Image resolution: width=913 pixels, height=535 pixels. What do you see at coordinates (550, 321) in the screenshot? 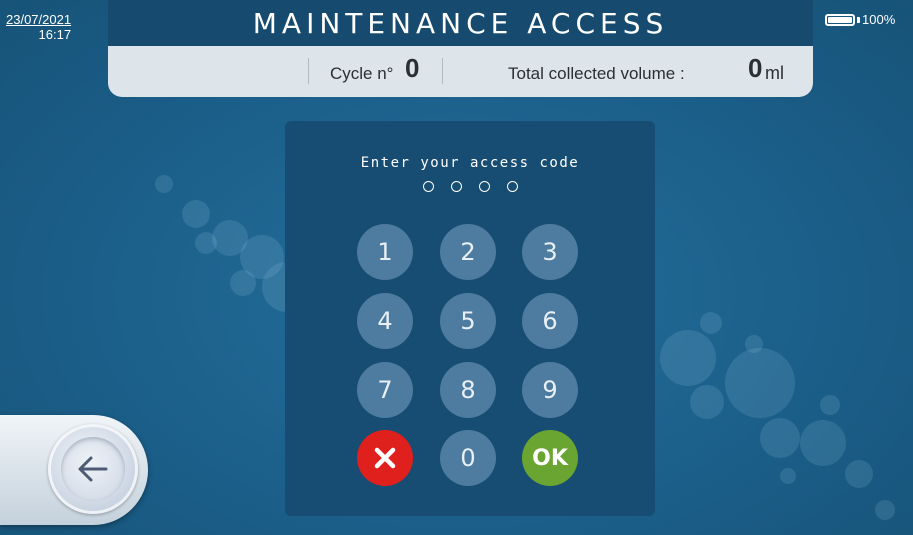
I see `key-6: 6` at bounding box center [550, 321].